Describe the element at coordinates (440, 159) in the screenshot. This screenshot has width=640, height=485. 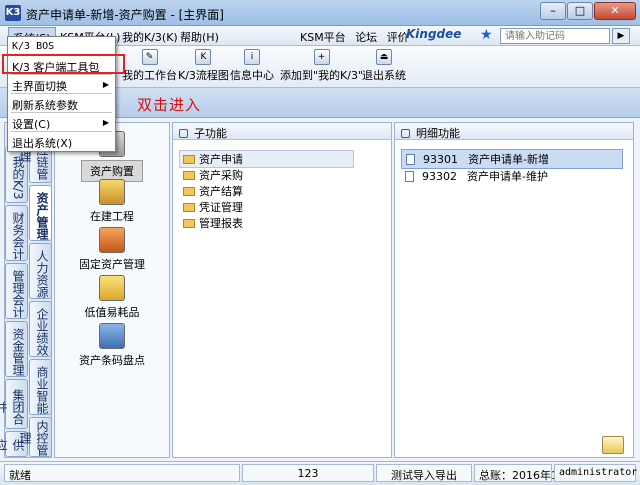
I see `detail-code: 93301` at that location.